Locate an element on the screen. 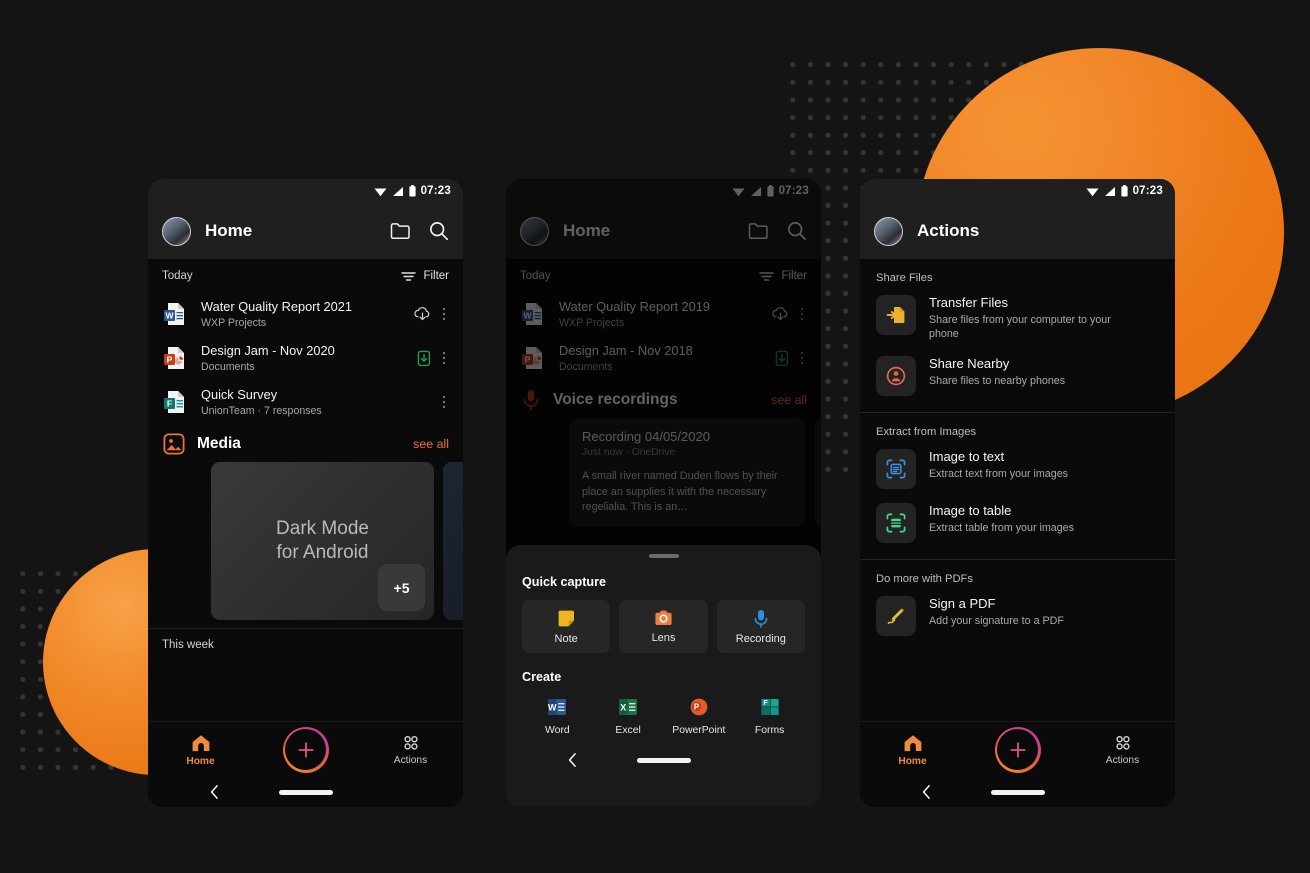 This screenshot has width=1310, height=873. file-subtitle: WXP Projects is located at coordinates (234, 322).